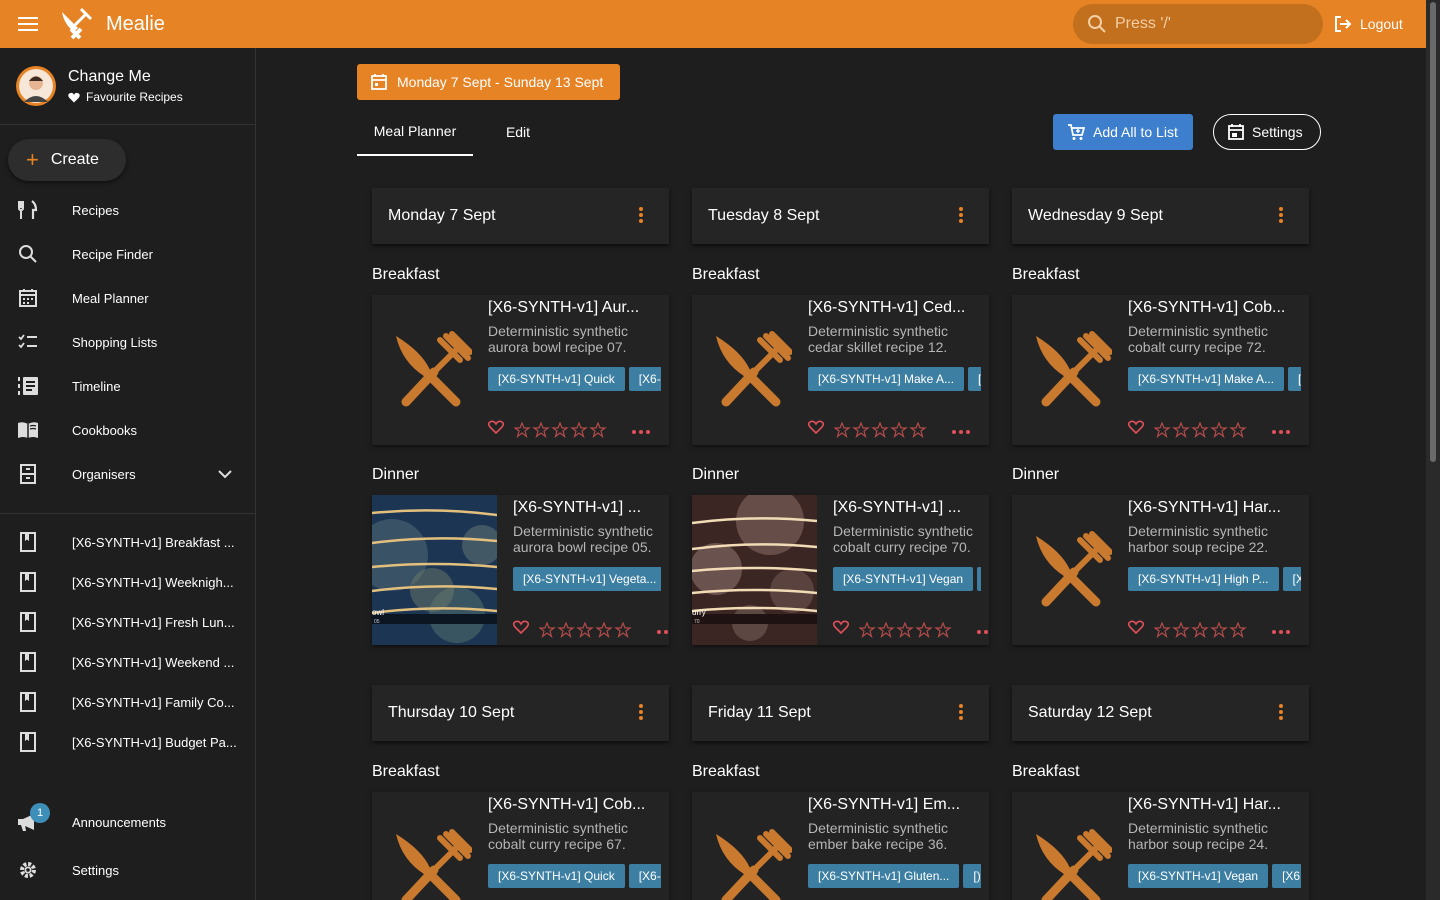 The image size is (1440, 900). Describe the element at coordinates (451, 712) in the screenshot. I see `day-title: Thursday 10 Sept` at that location.